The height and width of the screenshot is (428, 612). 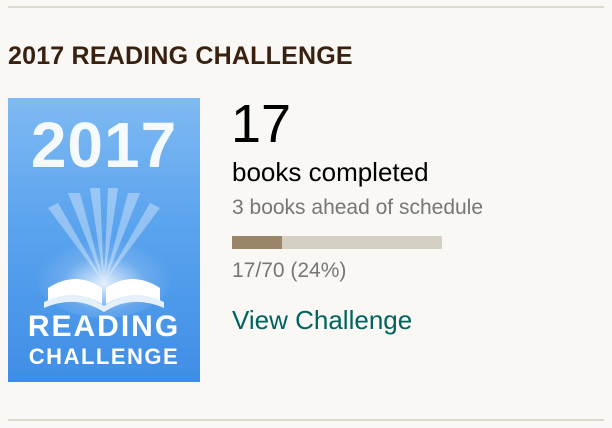 What do you see at coordinates (104, 356) in the screenshot?
I see `badge-word-challenge: CHALLENGE` at bounding box center [104, 356].